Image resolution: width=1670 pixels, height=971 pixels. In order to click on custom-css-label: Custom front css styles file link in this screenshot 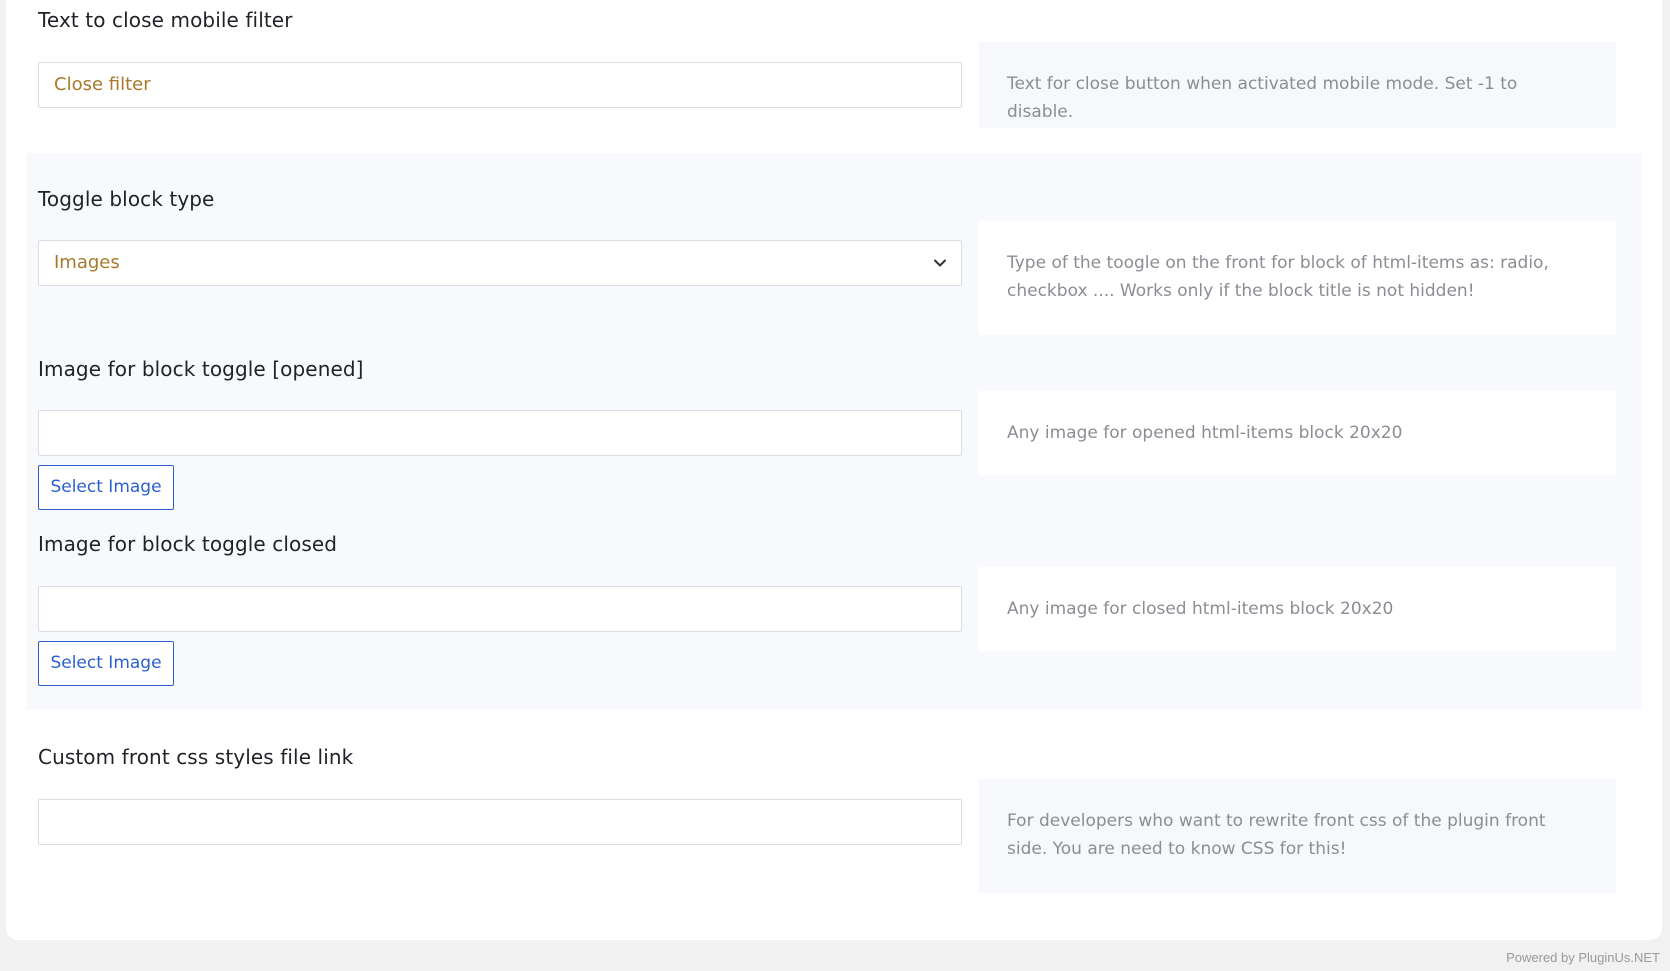, I will do `click(196, 757)`.